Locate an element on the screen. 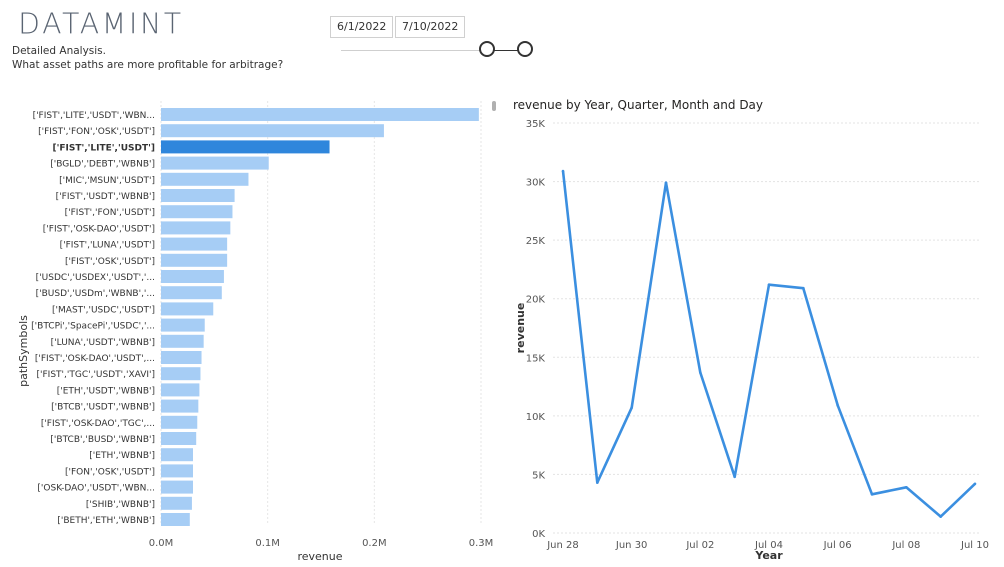  bar-category-label: ['SHIB','WBNB'] is located at coordinates (120, 505).